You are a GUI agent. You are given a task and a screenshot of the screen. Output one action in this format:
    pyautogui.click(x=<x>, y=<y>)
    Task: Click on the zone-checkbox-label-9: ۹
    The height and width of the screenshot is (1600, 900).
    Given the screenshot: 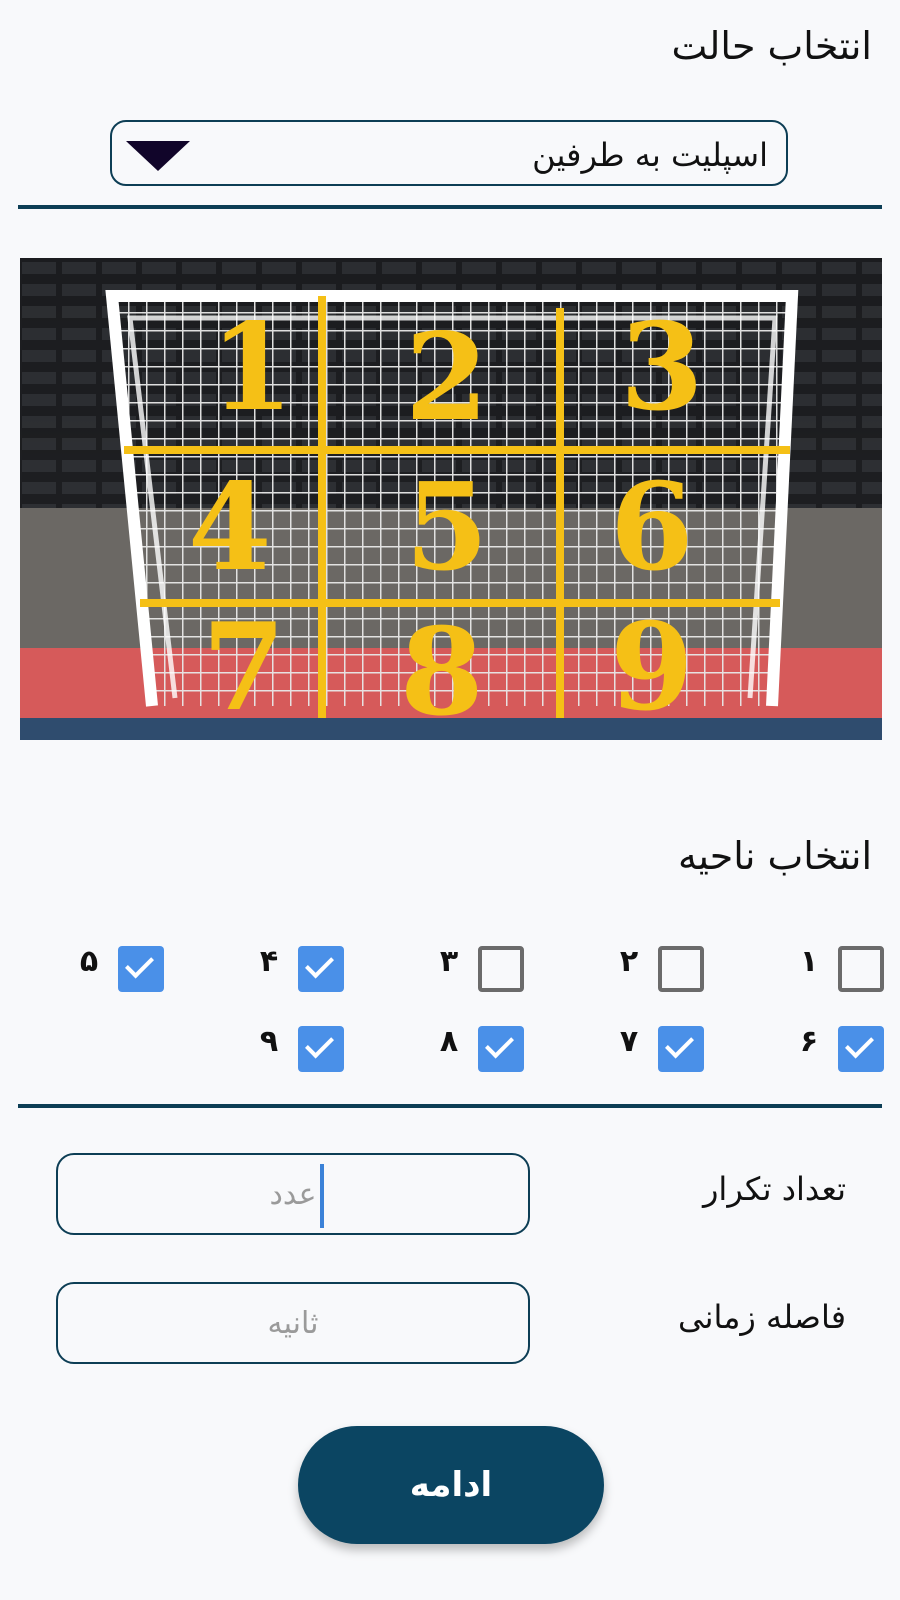 What is the action you would take?
    pyautogui.click(x=269, y=1041)
    